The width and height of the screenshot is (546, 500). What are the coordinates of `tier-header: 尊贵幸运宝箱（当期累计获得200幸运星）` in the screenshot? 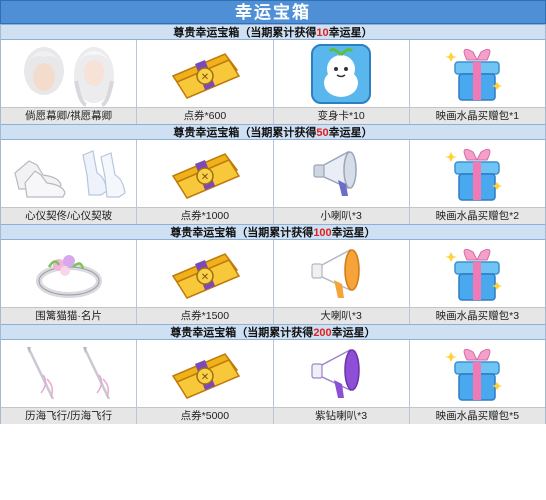 It's located at (273, 332).